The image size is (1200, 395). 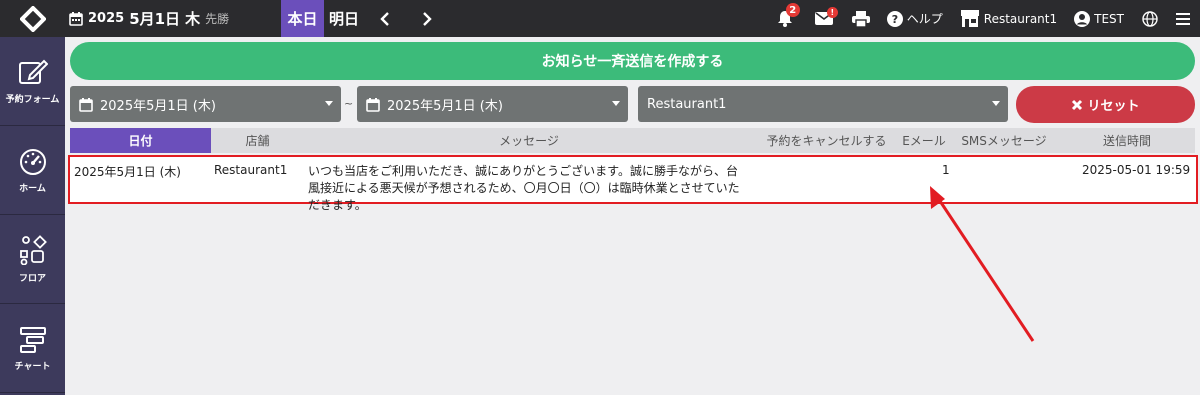 I want to click on menu-button, so click(x=1183, y=18).